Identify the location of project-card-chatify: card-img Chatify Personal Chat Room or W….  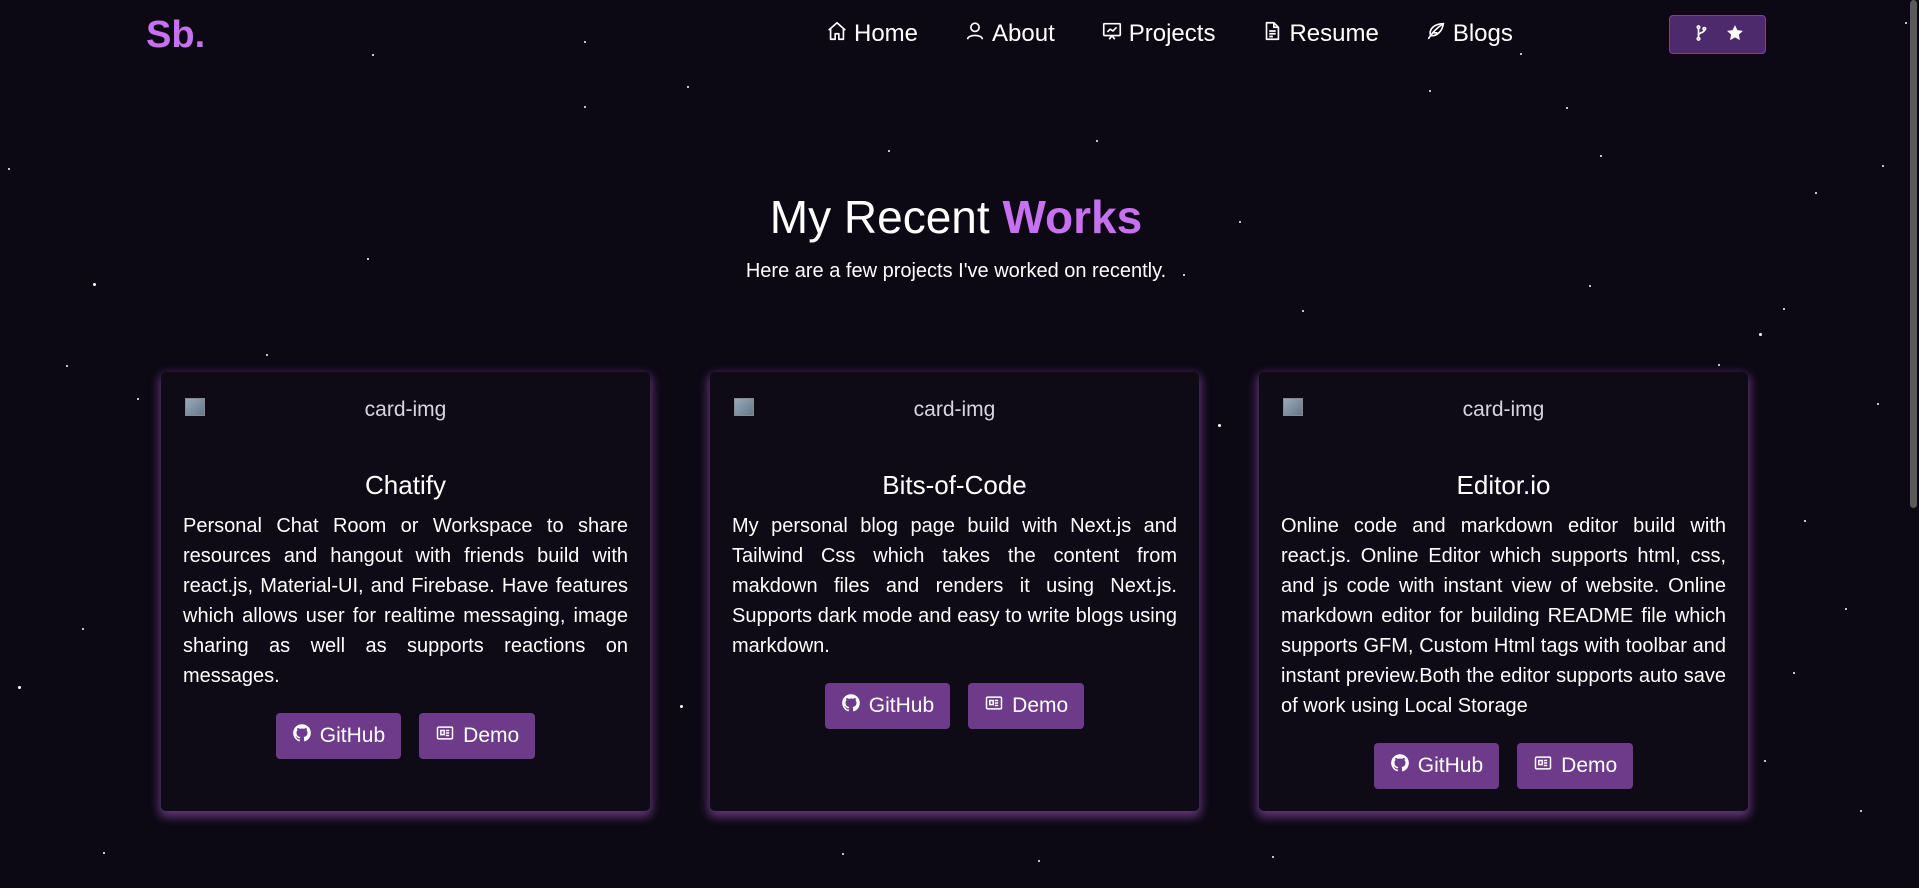
(405, 591).